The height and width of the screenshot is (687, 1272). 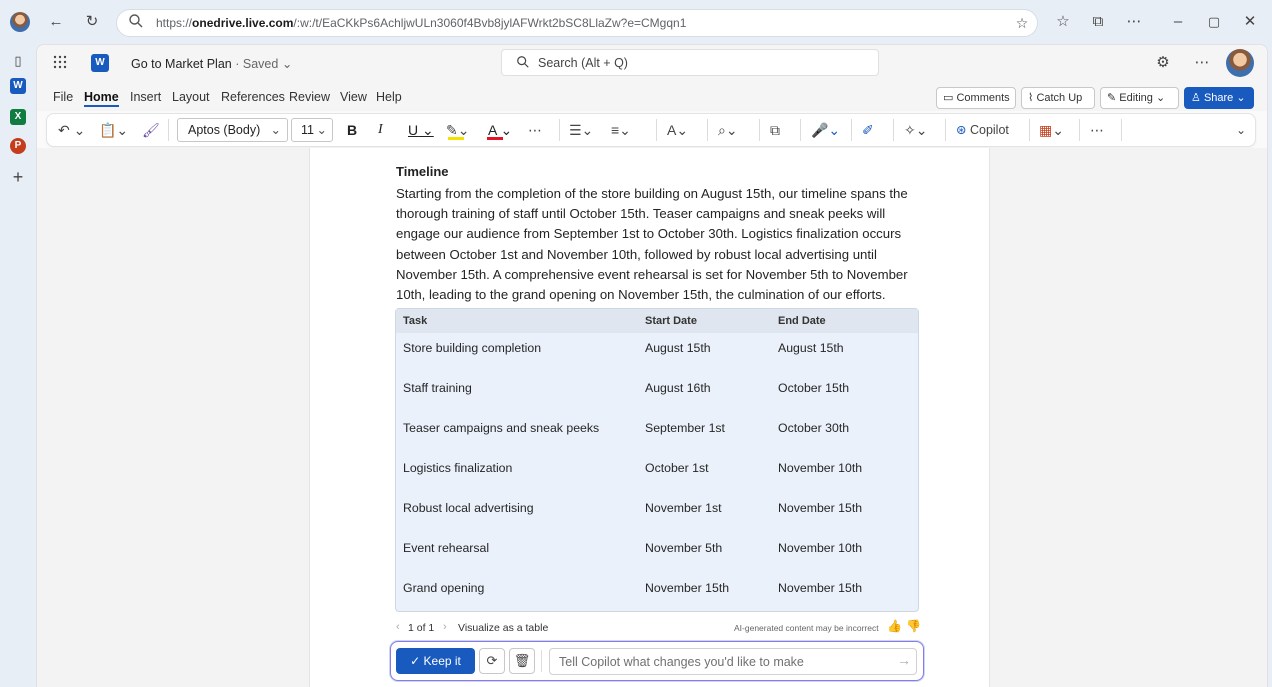 What do you see at coordinates (312, 130) in the screenshot?
I see `font-size-select: 11 ⌄` at bounding box center [312, 130].